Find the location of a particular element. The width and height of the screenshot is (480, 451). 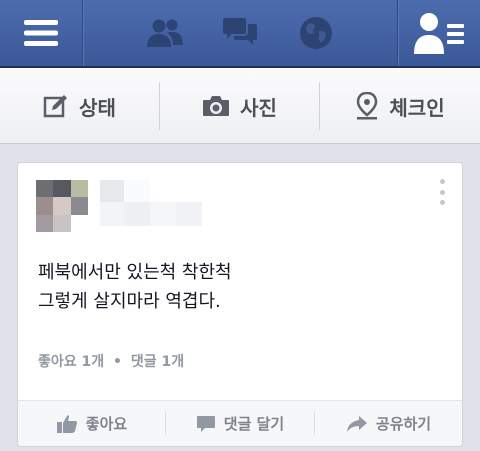

comment-button: 댓글 달기 is located at coordinates (240, 423).